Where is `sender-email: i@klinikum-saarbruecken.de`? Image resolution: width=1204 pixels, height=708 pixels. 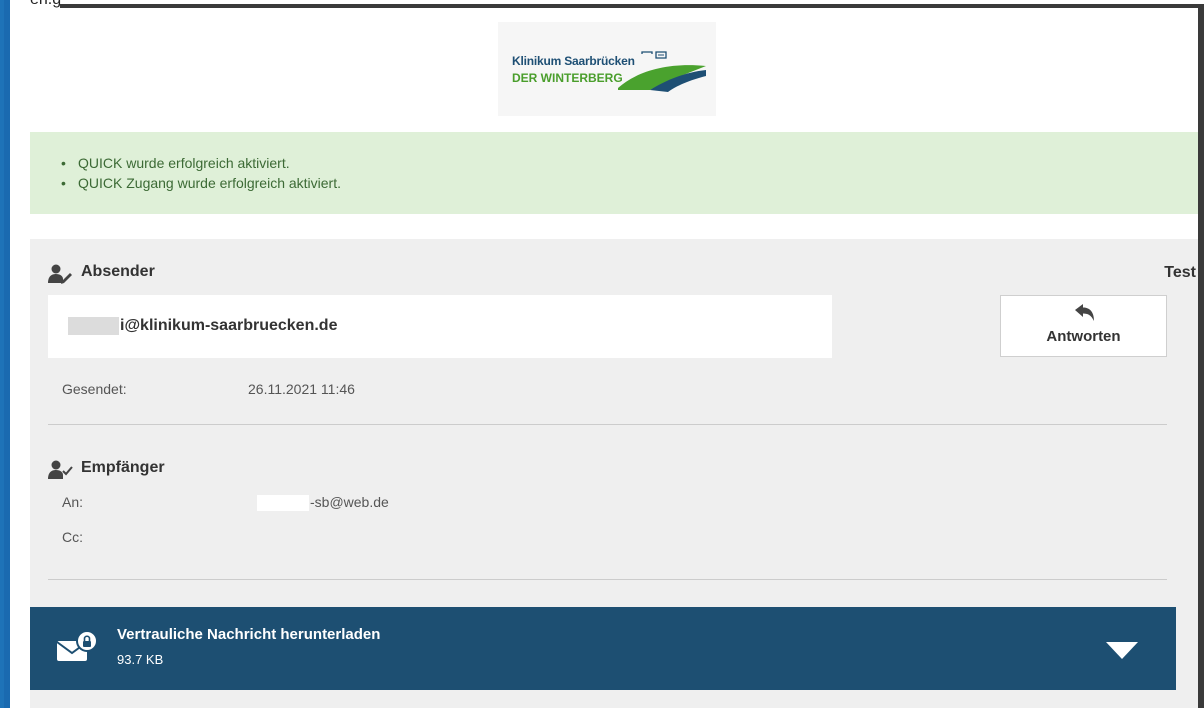 sender-email: i@klinikum-saarbruecken.de is located at coordinates (229, 325).